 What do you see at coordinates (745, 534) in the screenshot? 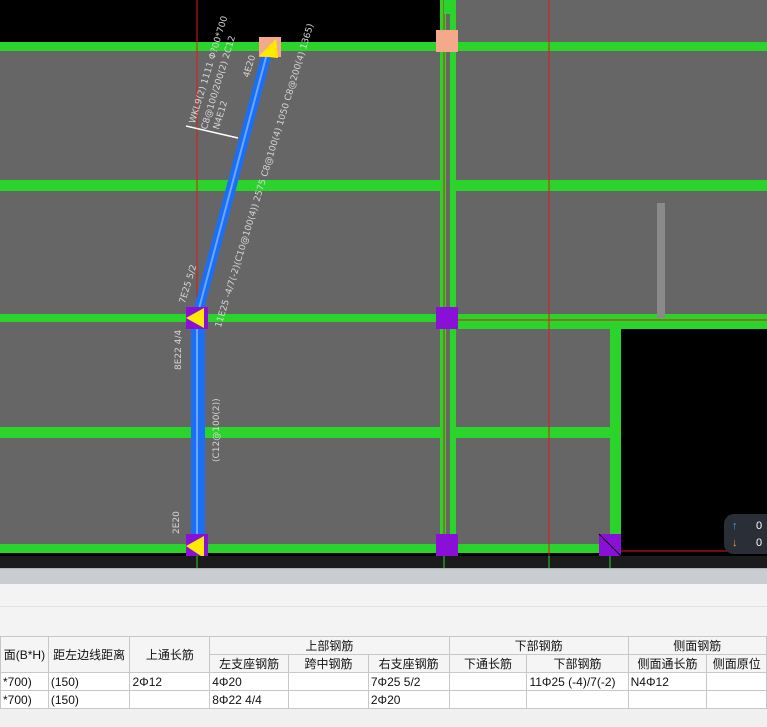
I see `navigation-widget: ↑ 0 ↓ 0` at bounding box center [745, 534].